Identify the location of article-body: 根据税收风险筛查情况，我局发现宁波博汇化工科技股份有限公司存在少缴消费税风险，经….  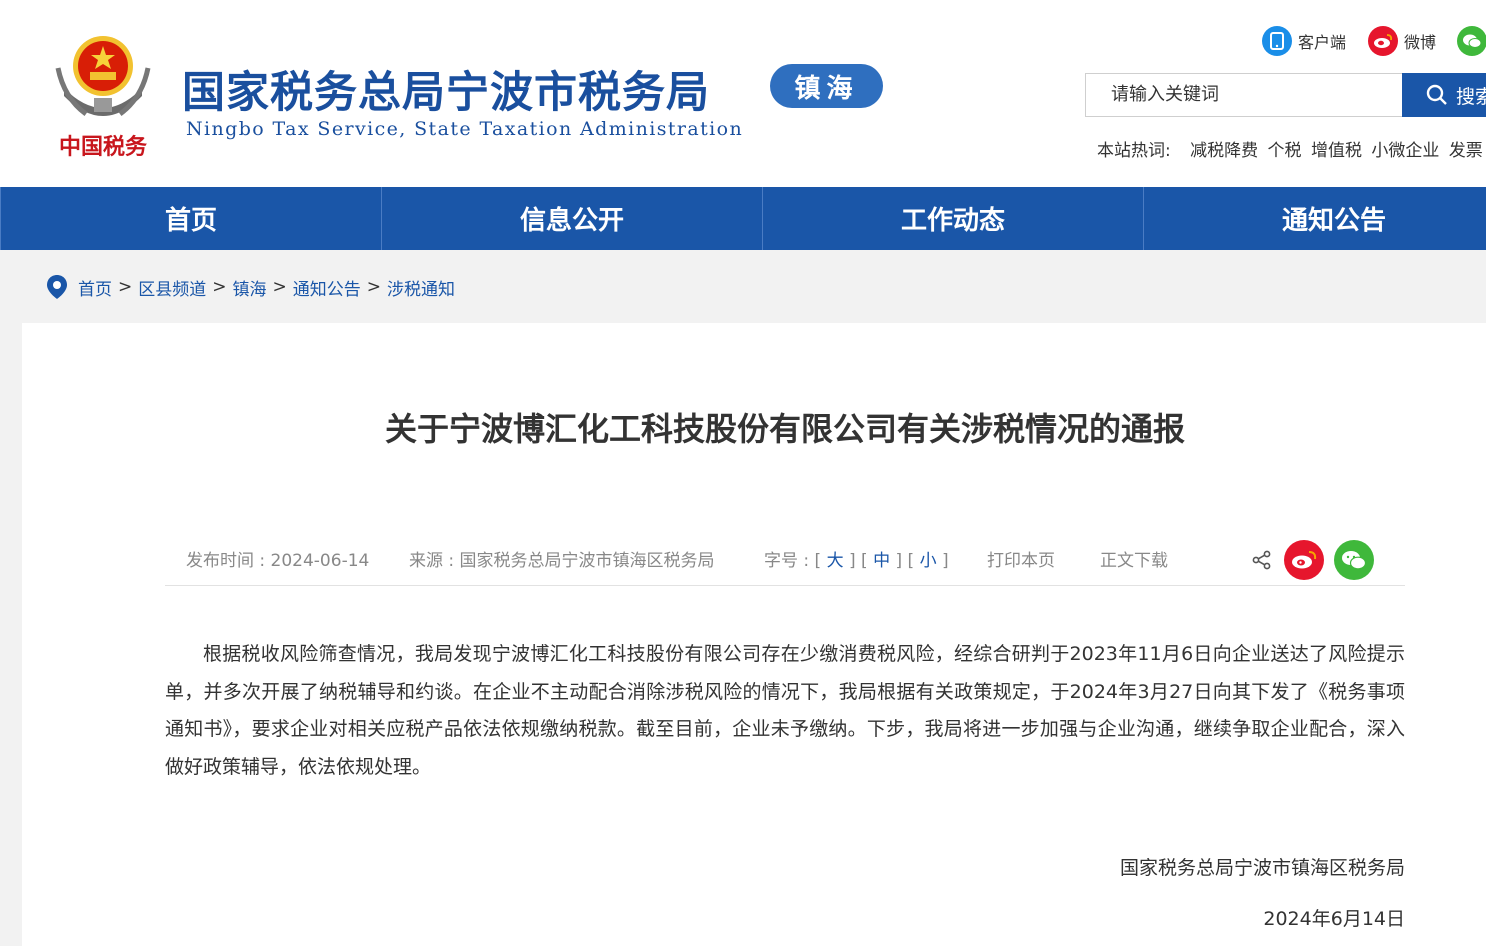
(785, 711).